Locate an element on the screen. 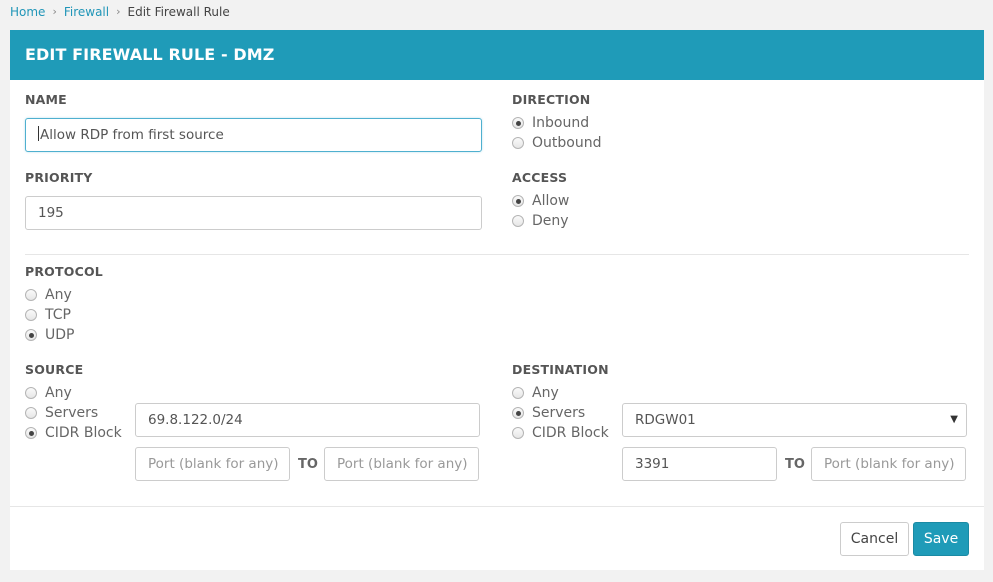 The image size is (993, 582). destination-option-label: CIDR Block is located at coordinates (570, 433).